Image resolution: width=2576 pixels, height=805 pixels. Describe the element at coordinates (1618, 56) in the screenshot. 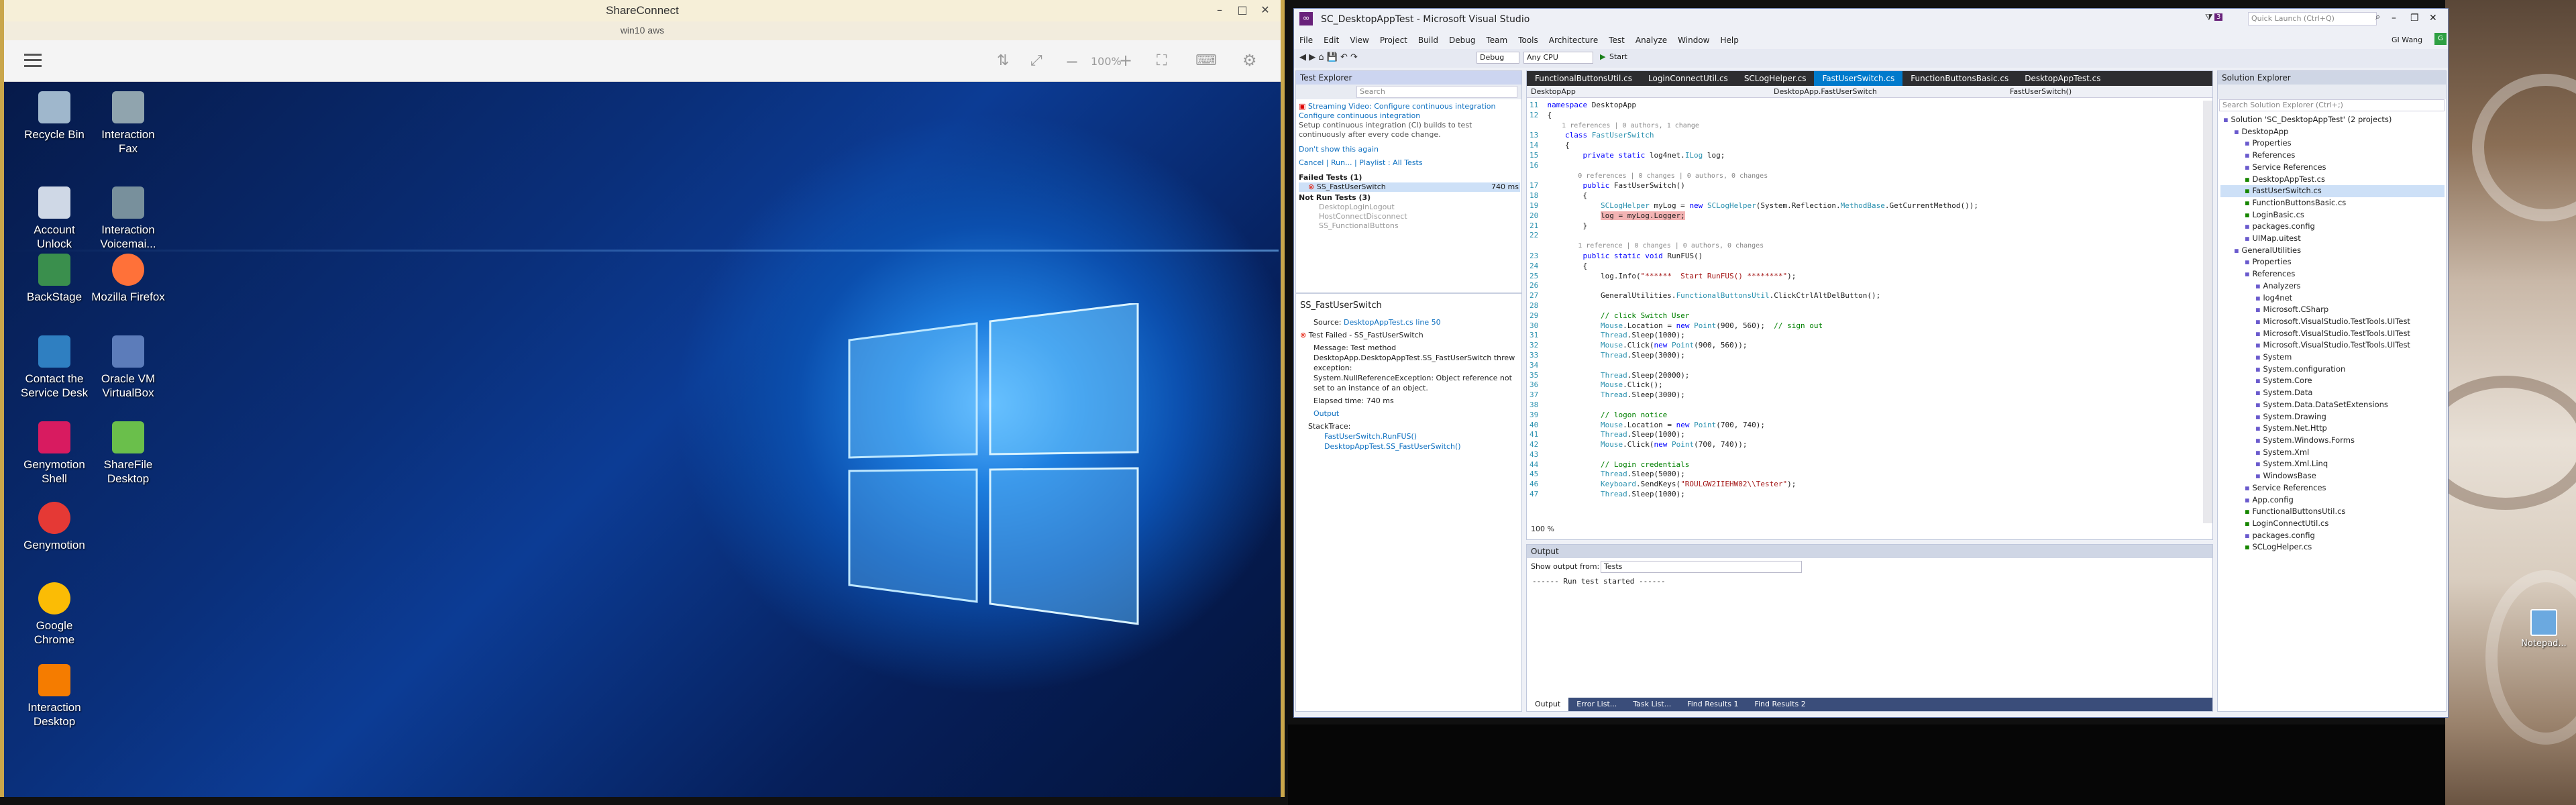

I see `start-button: Start` at that location.